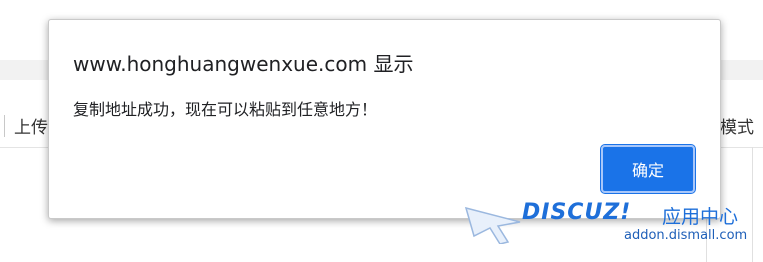 The image size is (763, 262). I want to click on dialog-message: 复制地址成功，现在可以粘贴到任意地方！, so click(225, 109).